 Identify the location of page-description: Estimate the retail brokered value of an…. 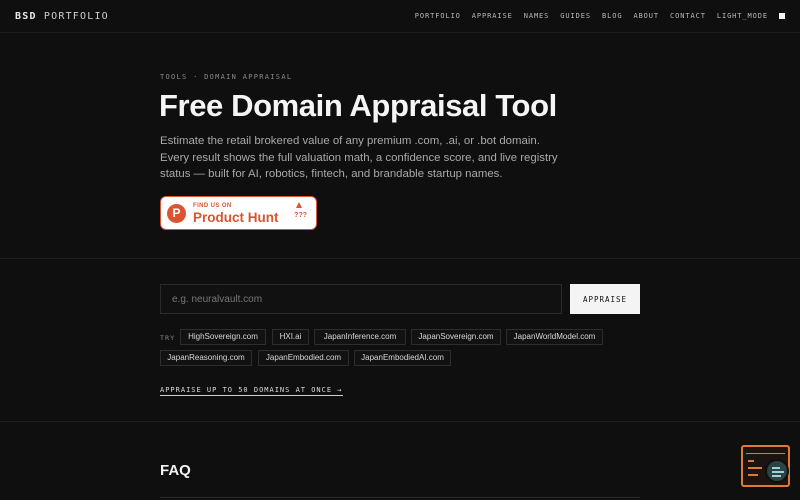
(359, 157).